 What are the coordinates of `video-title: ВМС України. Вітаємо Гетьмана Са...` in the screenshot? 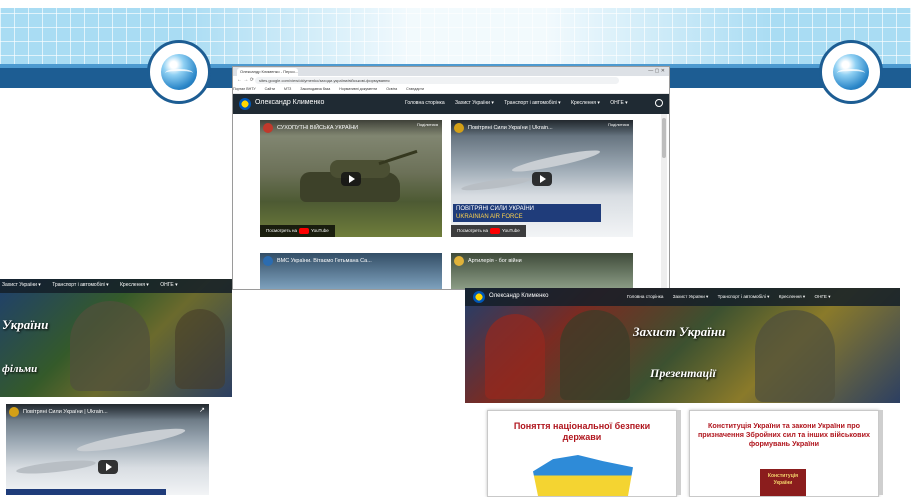 It's located at (324, 261).